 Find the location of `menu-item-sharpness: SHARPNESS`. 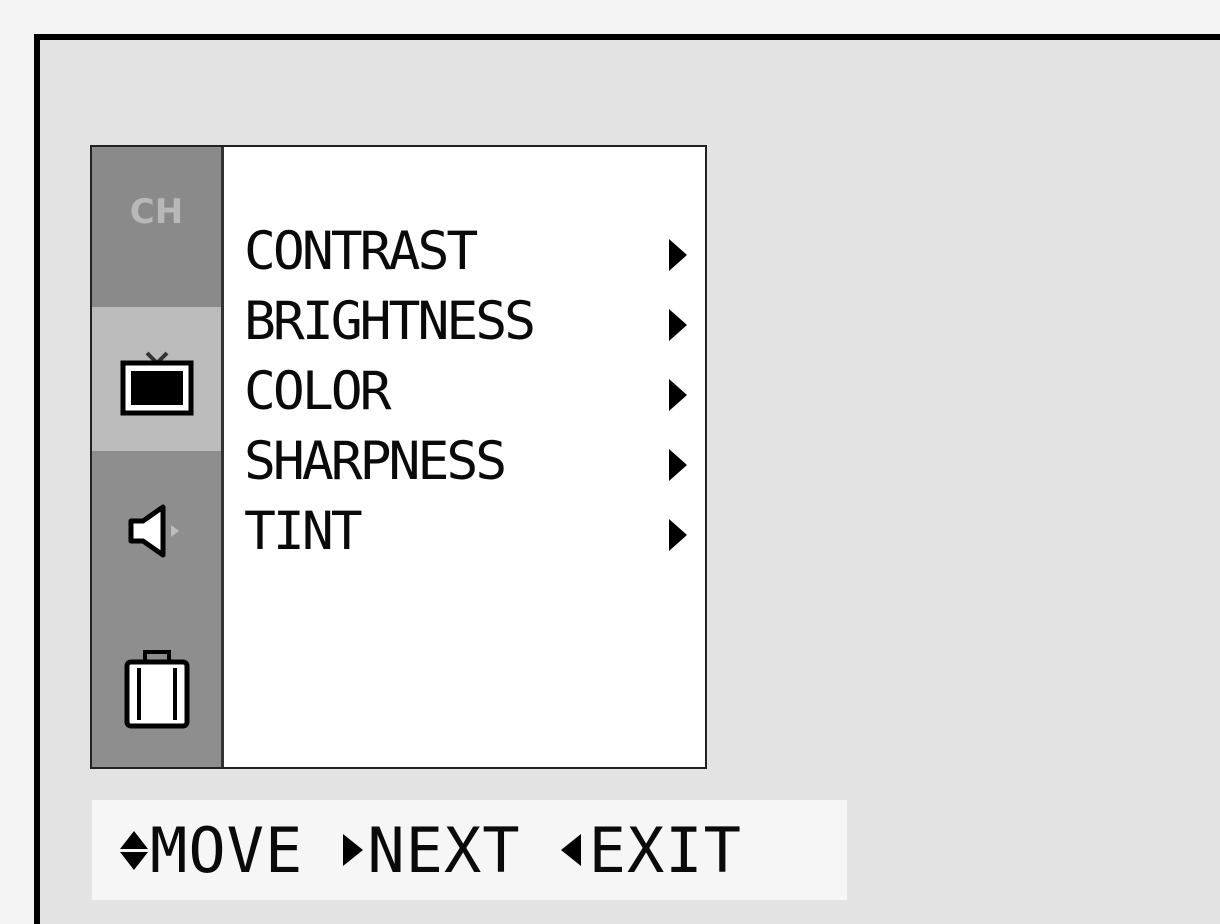

menu-item-sharpness: SHARPNESS is located at coordinates (474, 462).